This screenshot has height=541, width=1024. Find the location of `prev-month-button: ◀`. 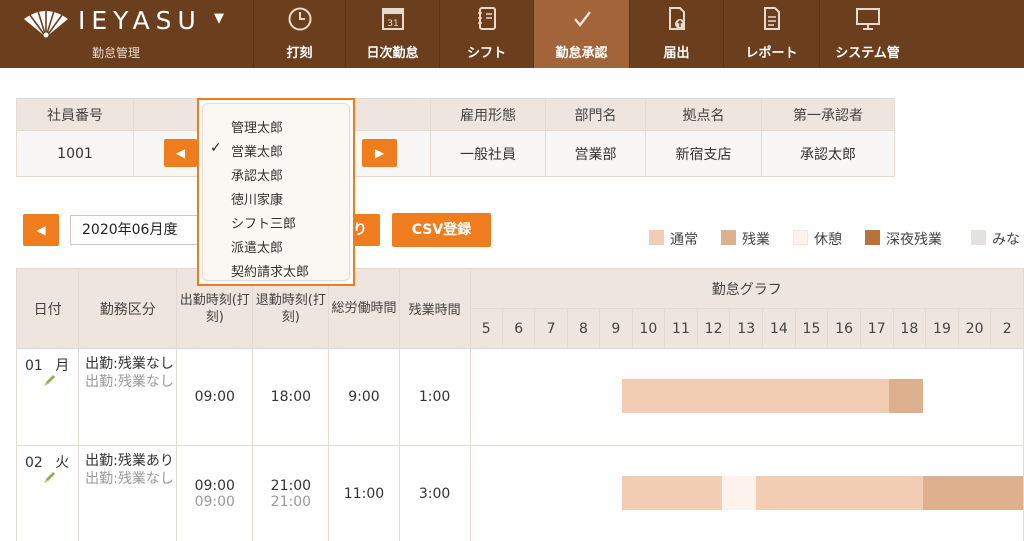

prev-month-button: ◀ is located at coordinates (41, 230).